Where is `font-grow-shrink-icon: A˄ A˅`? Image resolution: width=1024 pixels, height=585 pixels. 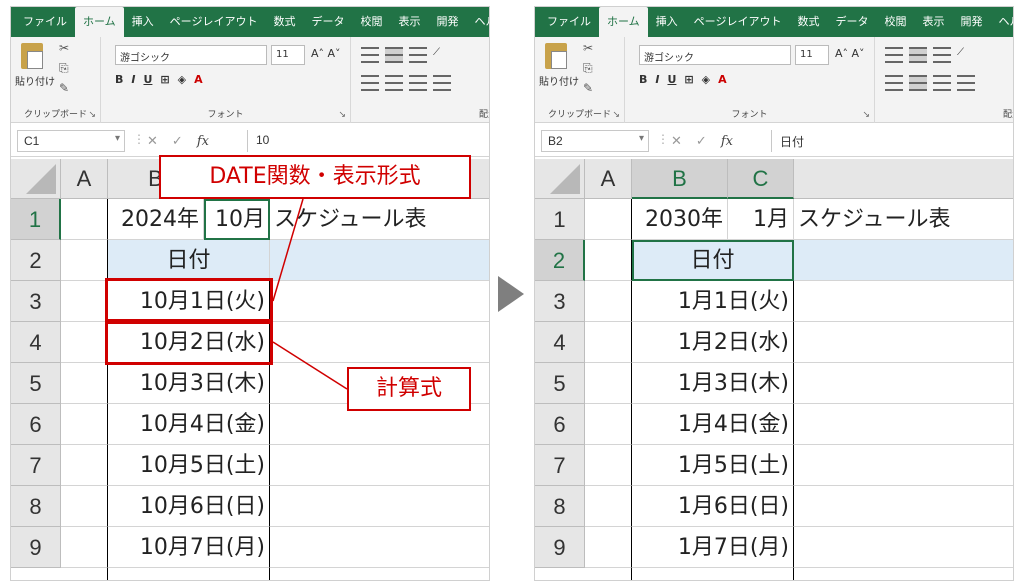
font-grow-shrink-icon: A˄ A˅ is located at coordinates (850, 53).